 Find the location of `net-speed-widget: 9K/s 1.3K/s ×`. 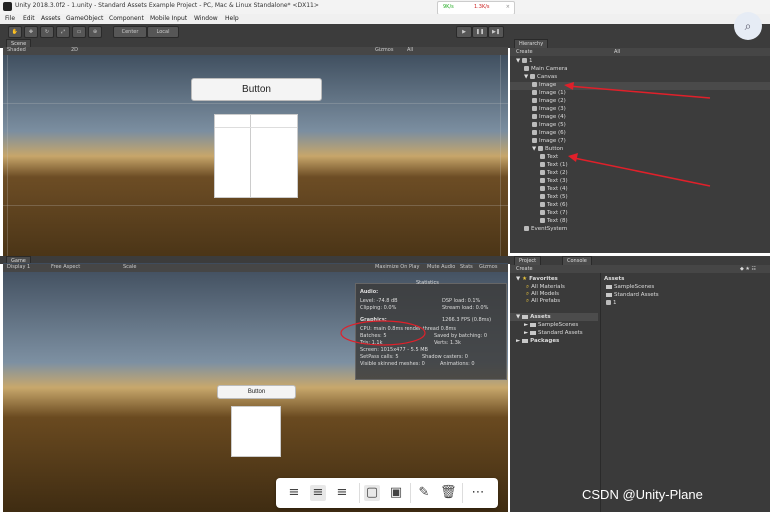

net-speed-widget: 9K/s 1.3K/s × is located at coordinates (476, 8).